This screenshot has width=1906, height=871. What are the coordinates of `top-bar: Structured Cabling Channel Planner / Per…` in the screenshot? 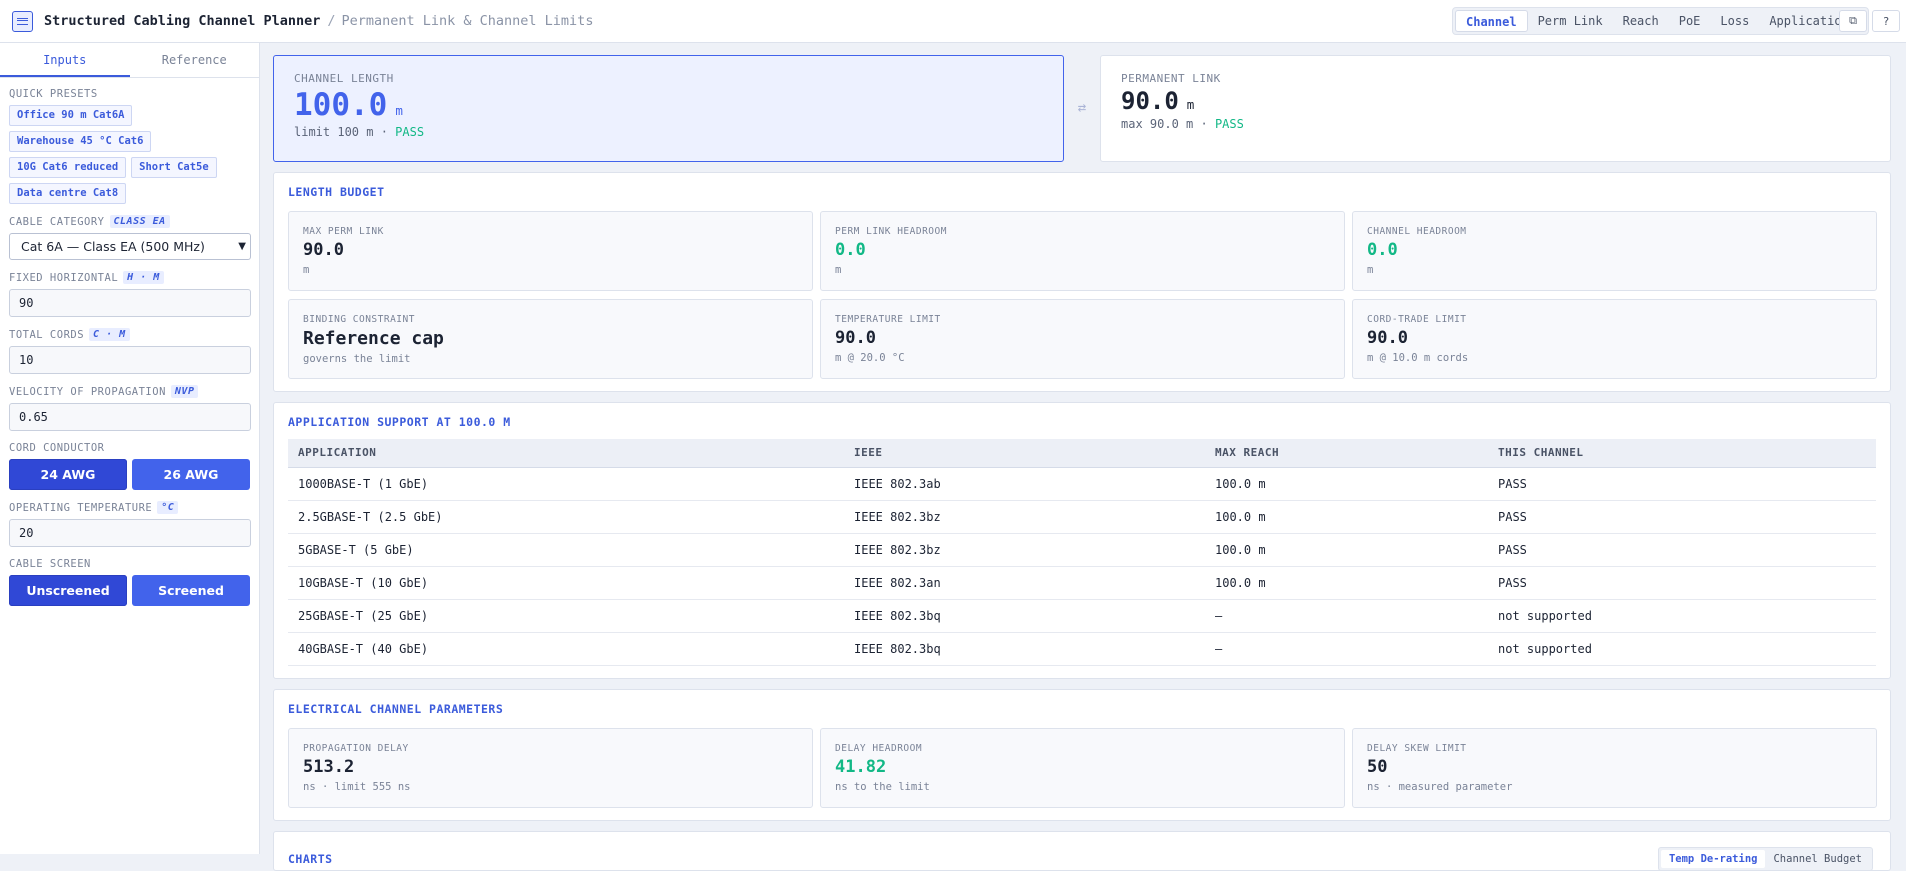 It's located at (953, 21).